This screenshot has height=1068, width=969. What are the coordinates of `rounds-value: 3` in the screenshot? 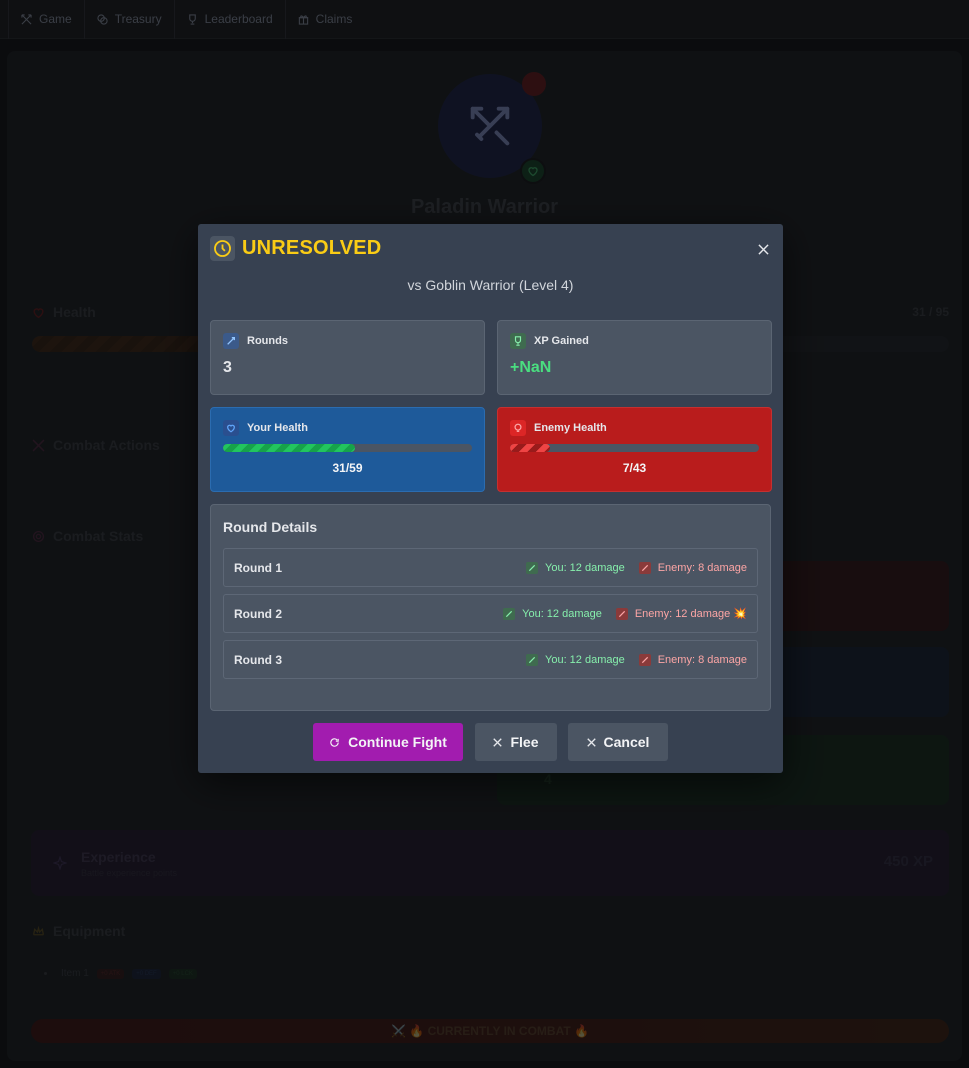 It's located at (227, 367).